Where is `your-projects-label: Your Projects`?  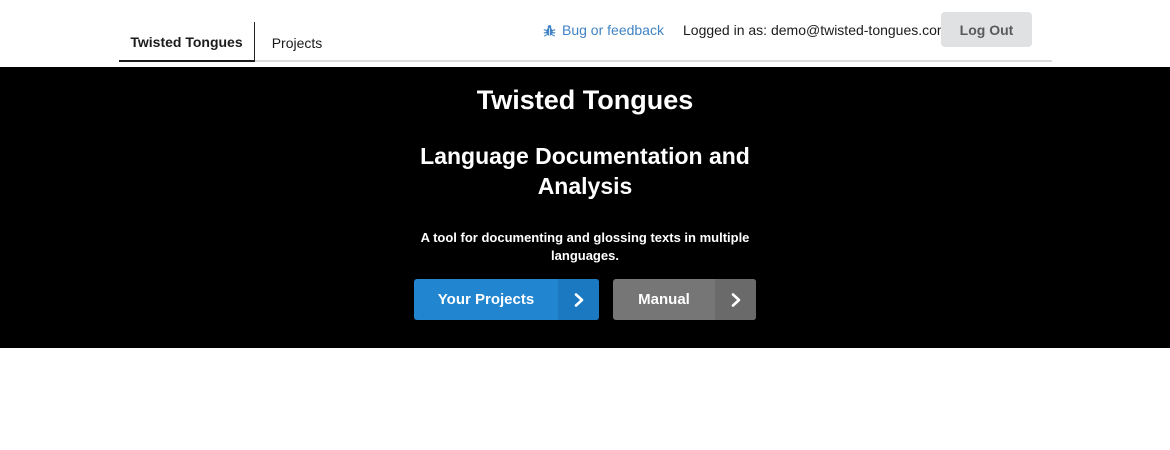 your-projects-label: Your Projects is located at coordinates (486, 299).